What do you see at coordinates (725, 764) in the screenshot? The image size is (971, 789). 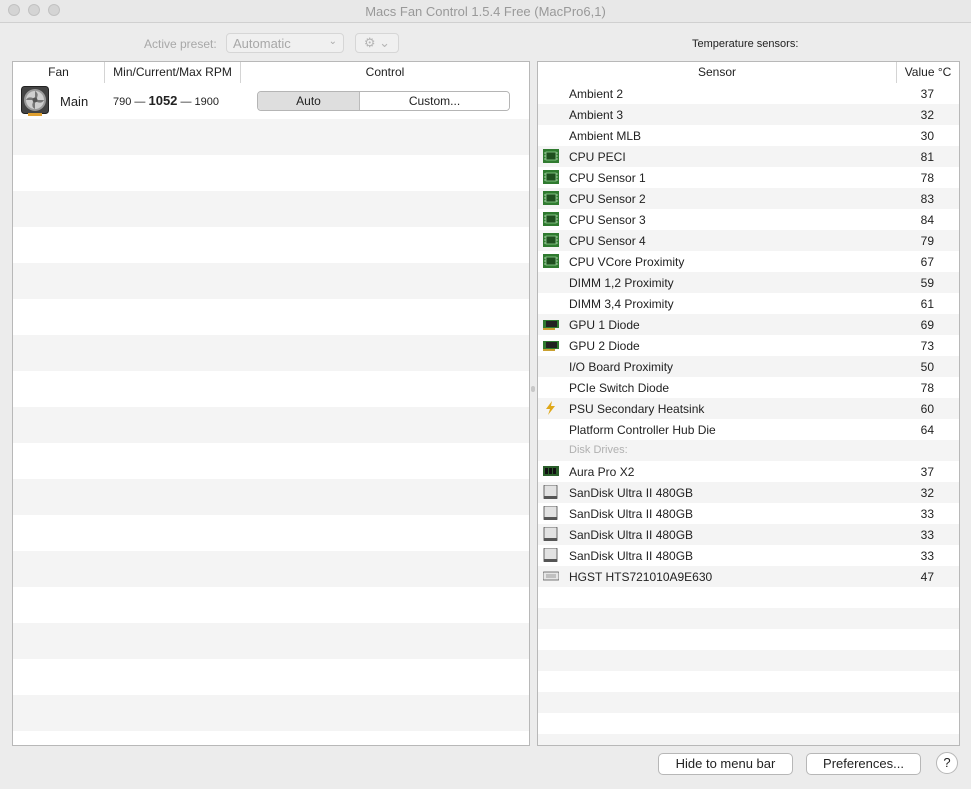 I see `hide-to-menu-bar-button: Hide to menu bar` at bounding box center [725, 764].